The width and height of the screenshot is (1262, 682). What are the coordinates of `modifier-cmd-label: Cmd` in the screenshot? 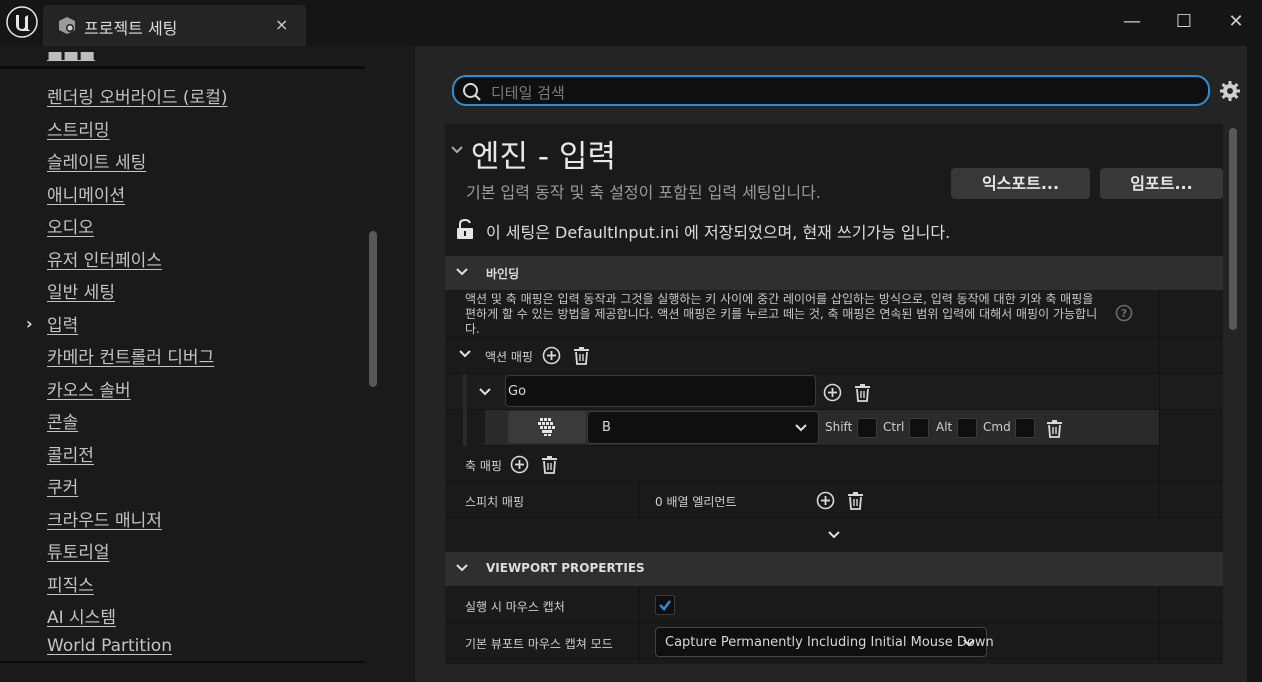 It's located at (997, 427).